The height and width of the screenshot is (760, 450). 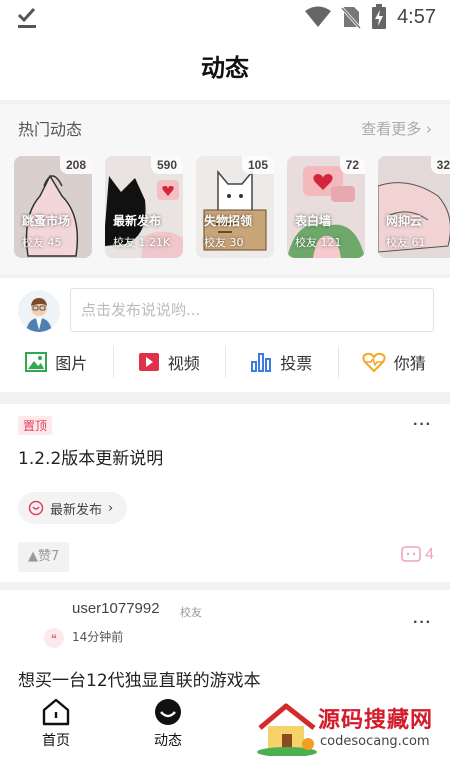 I want to click on hot-card: 105 失物招领 校友 30, so click(x=235, y=207).